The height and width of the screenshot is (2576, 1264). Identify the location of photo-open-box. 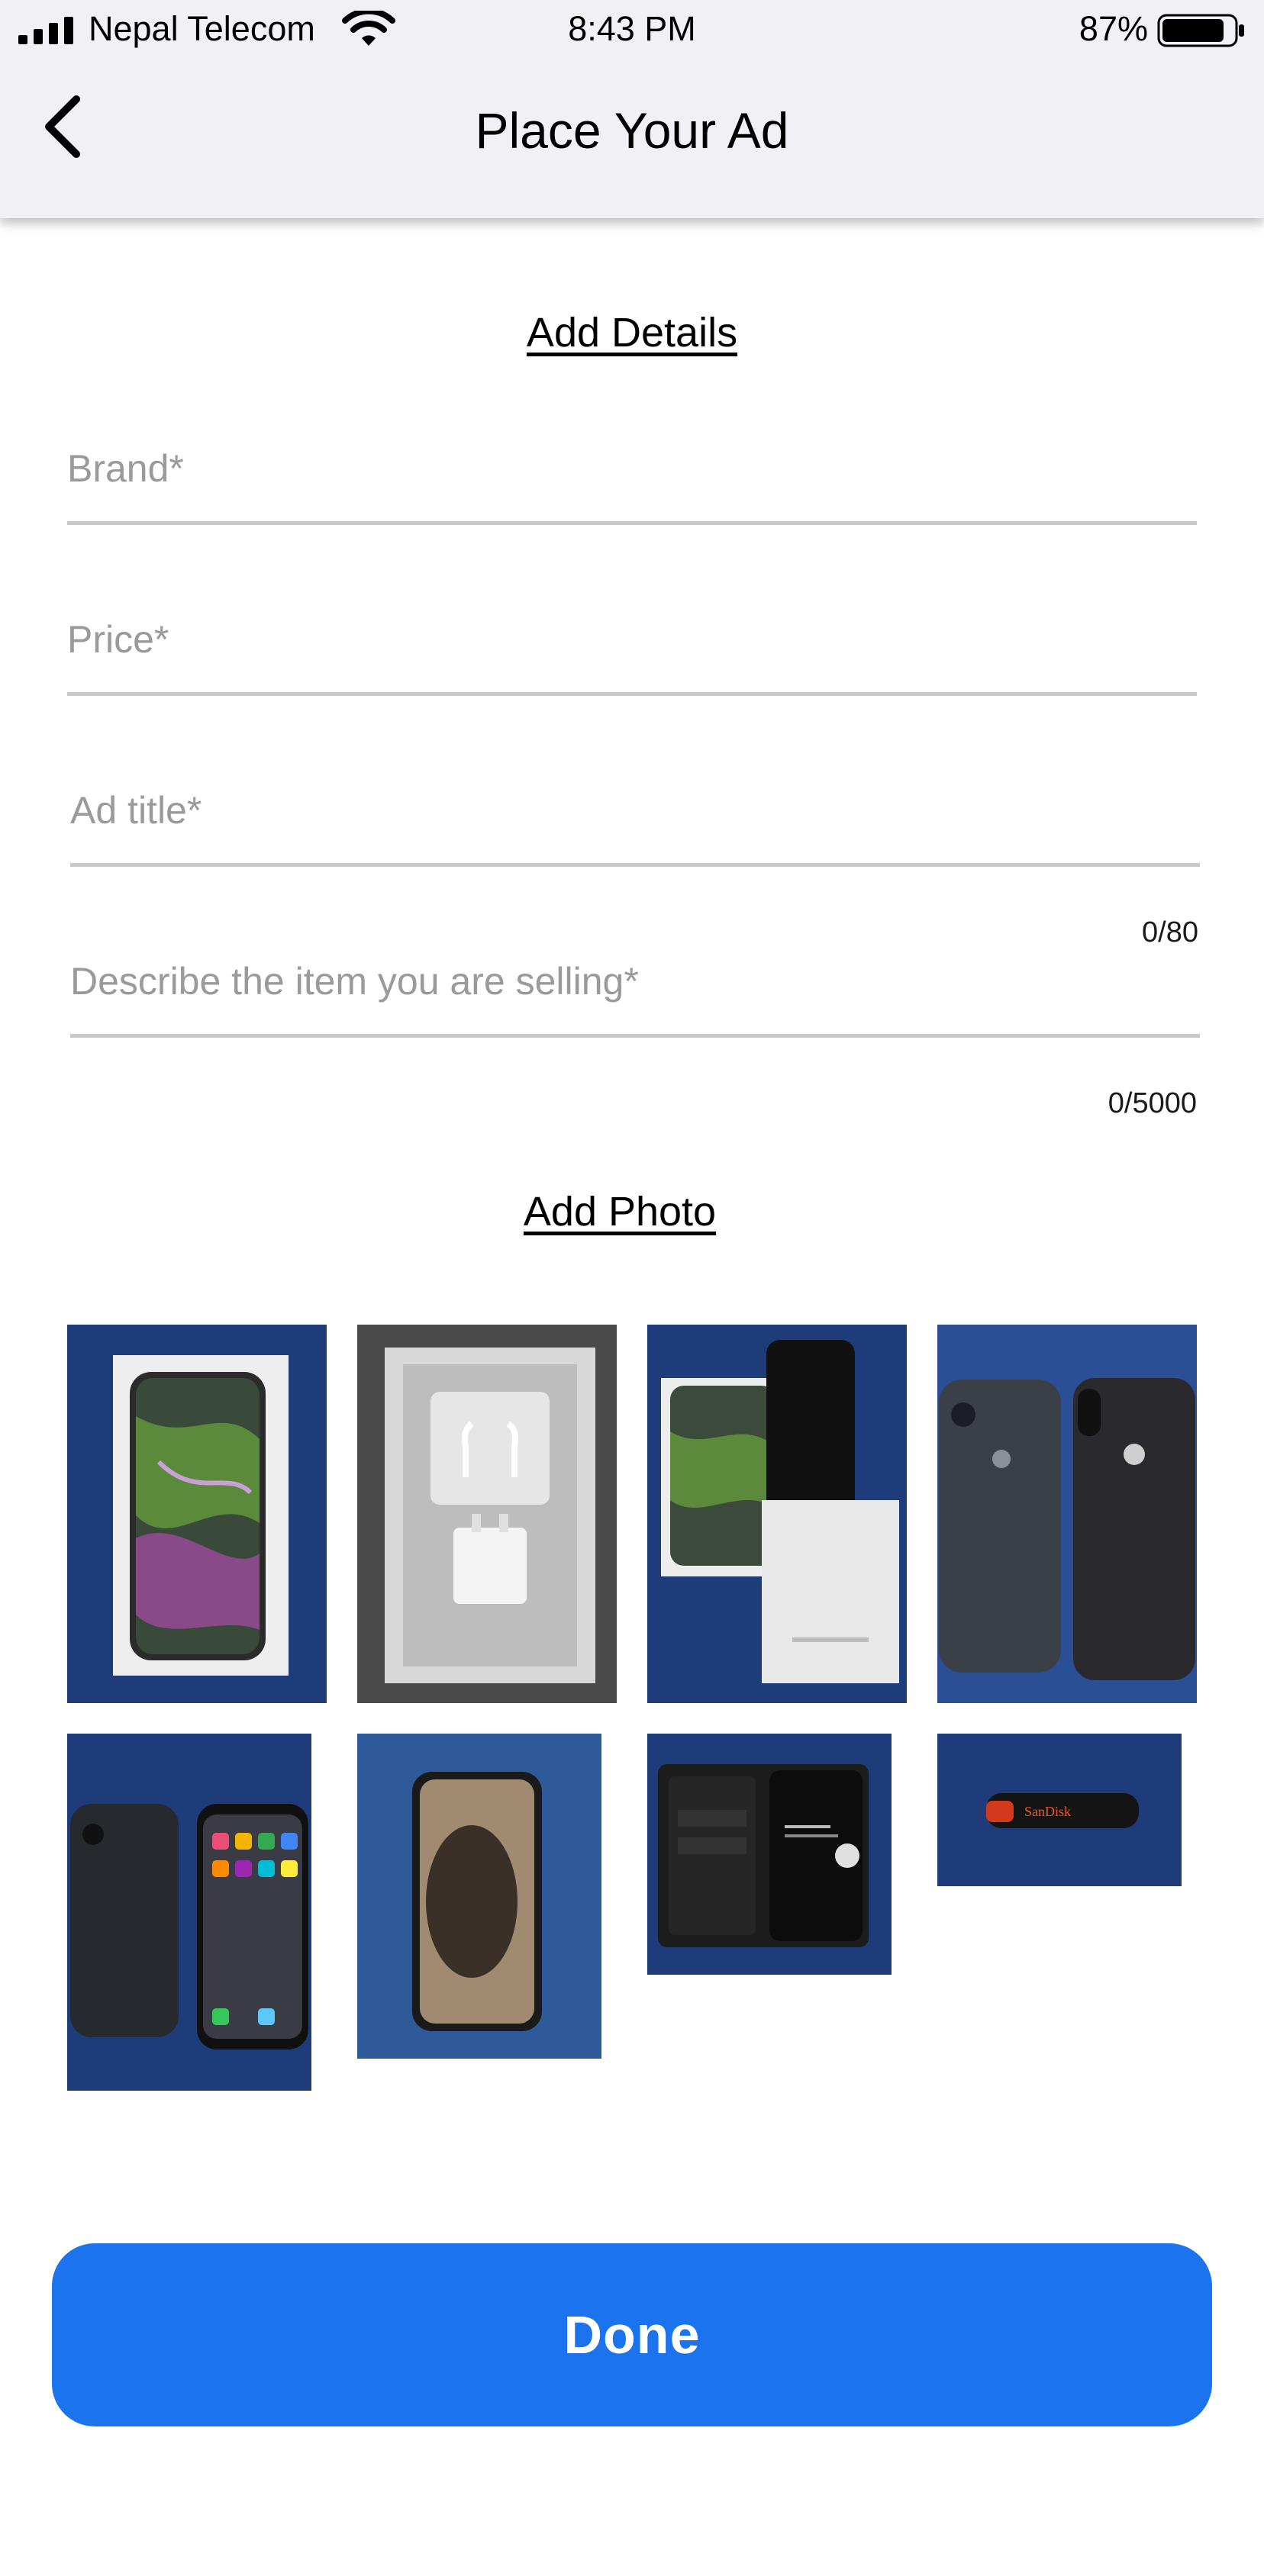
(487, 1514).